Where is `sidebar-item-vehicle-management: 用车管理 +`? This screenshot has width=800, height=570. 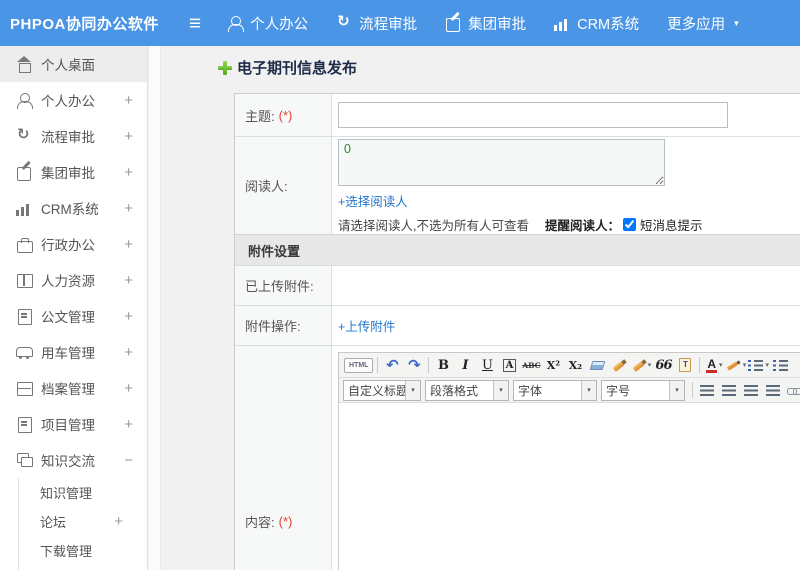
sidebar-item-vehicle-management: 用车管理 + is located at coordinates (73, 352).